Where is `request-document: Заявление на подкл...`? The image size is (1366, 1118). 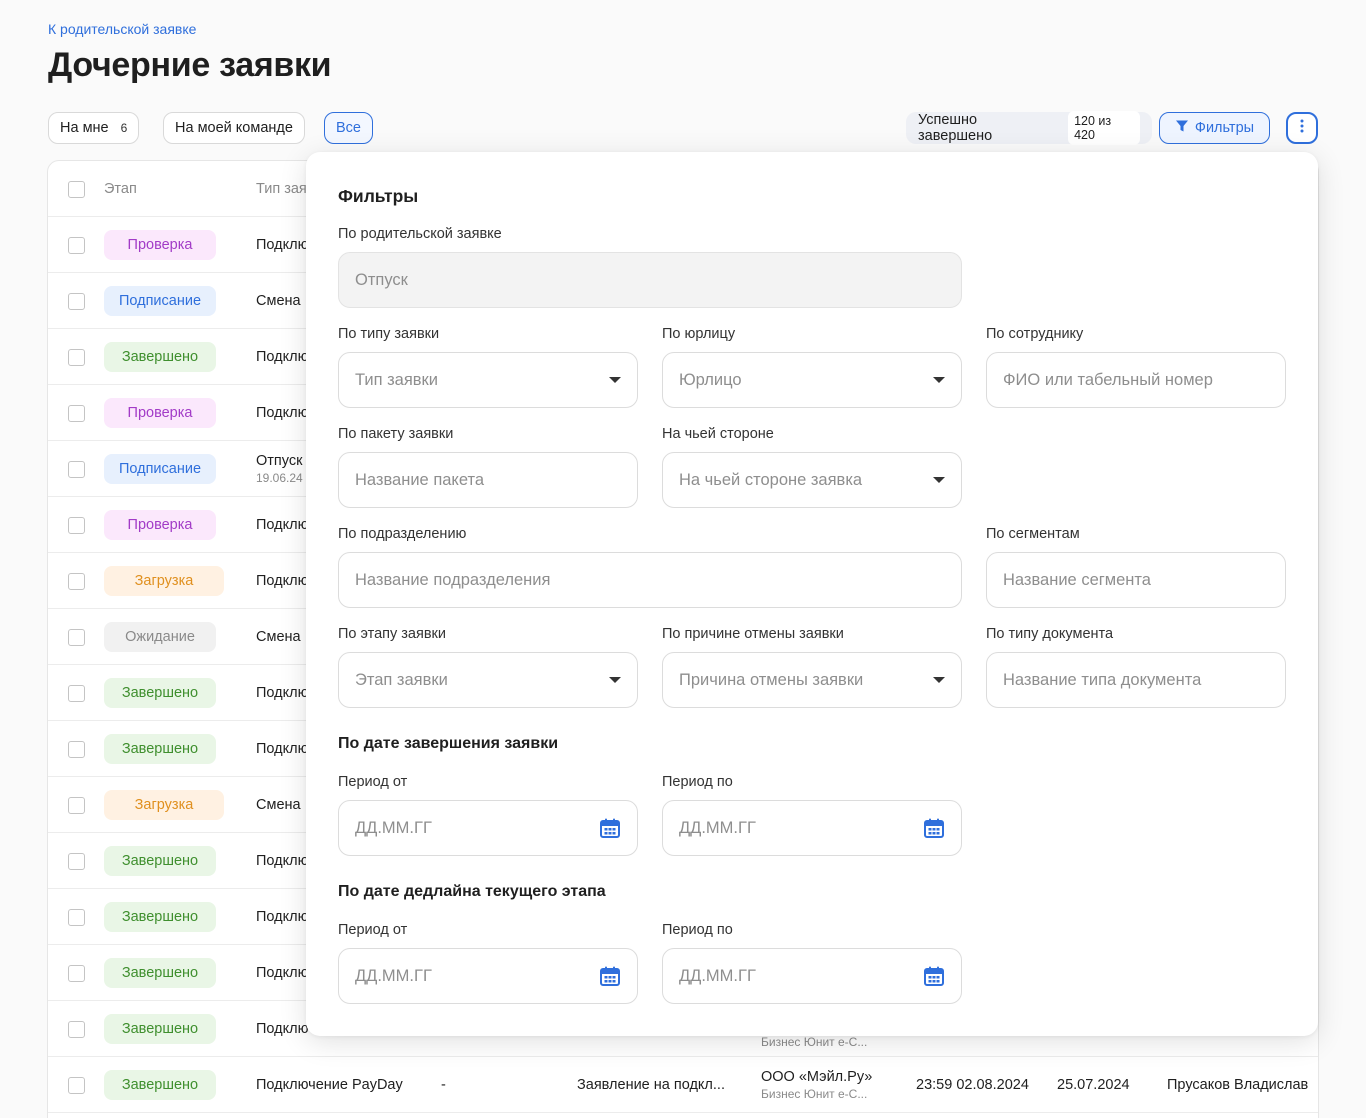 request-document: Заявление на подкл... is located at coordinates (651, 1085).